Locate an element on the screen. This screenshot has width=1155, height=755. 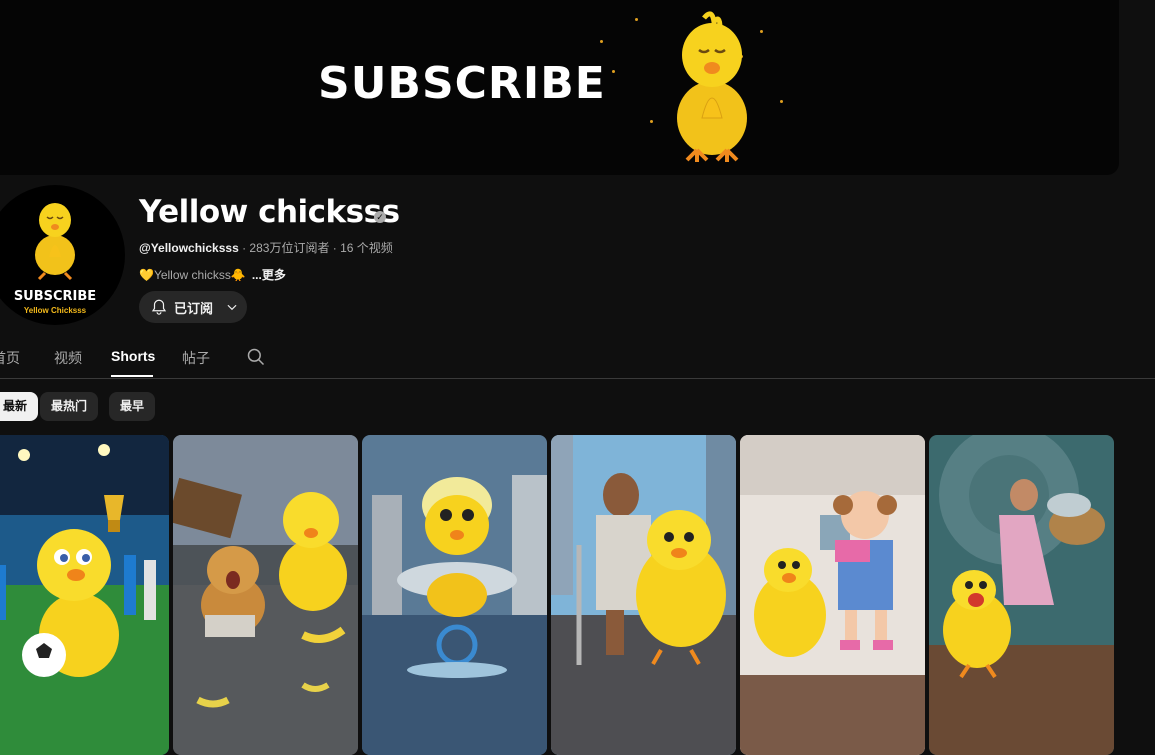
subscribed-label: 已订阅 is located at coordinates (194, 308).